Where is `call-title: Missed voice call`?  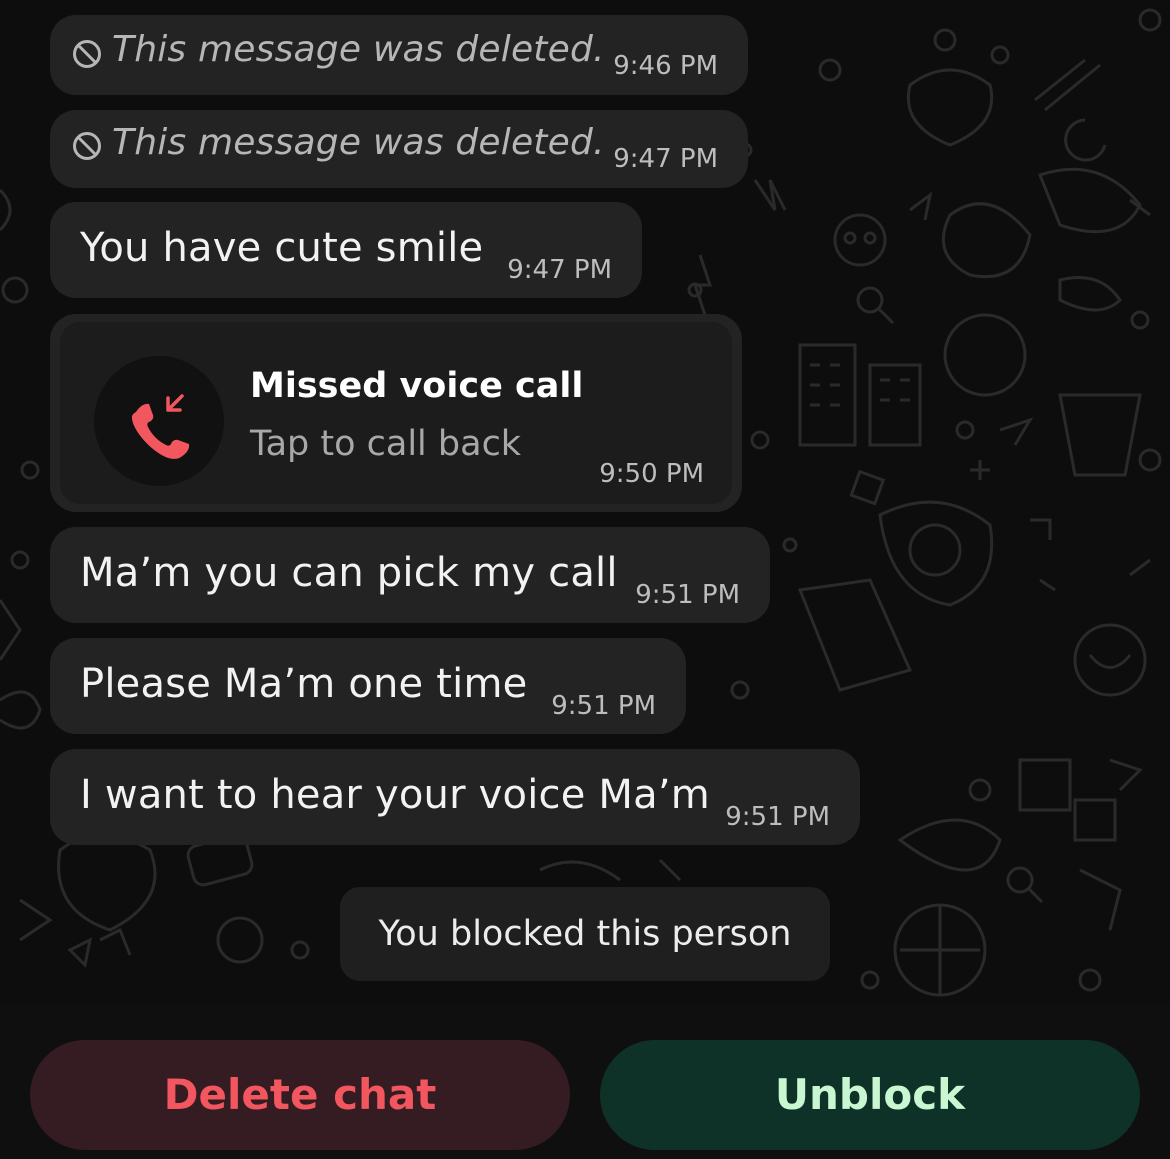 call-title: Missed voice call is located at coordinates (417, 386).